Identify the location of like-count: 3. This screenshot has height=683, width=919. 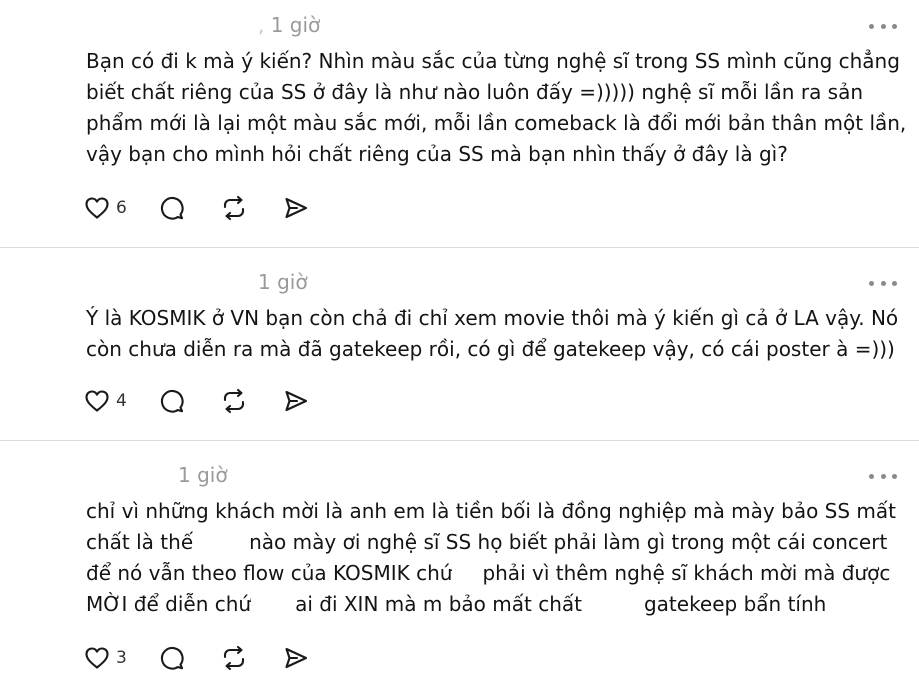
(121, 658).